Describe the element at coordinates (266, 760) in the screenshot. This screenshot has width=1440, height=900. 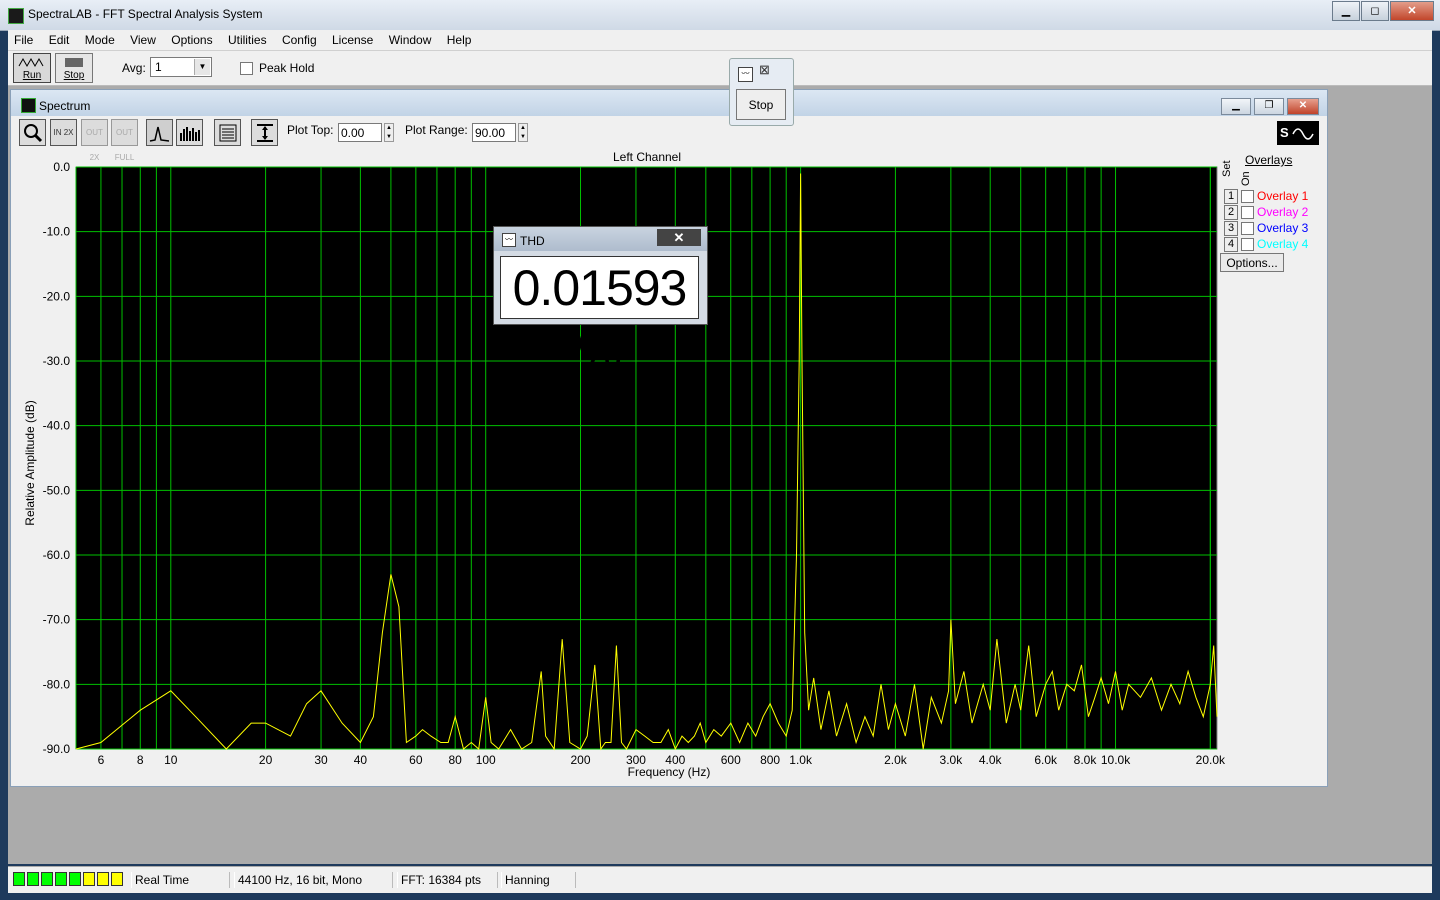
I see `x-tick-label: 20` at that location.